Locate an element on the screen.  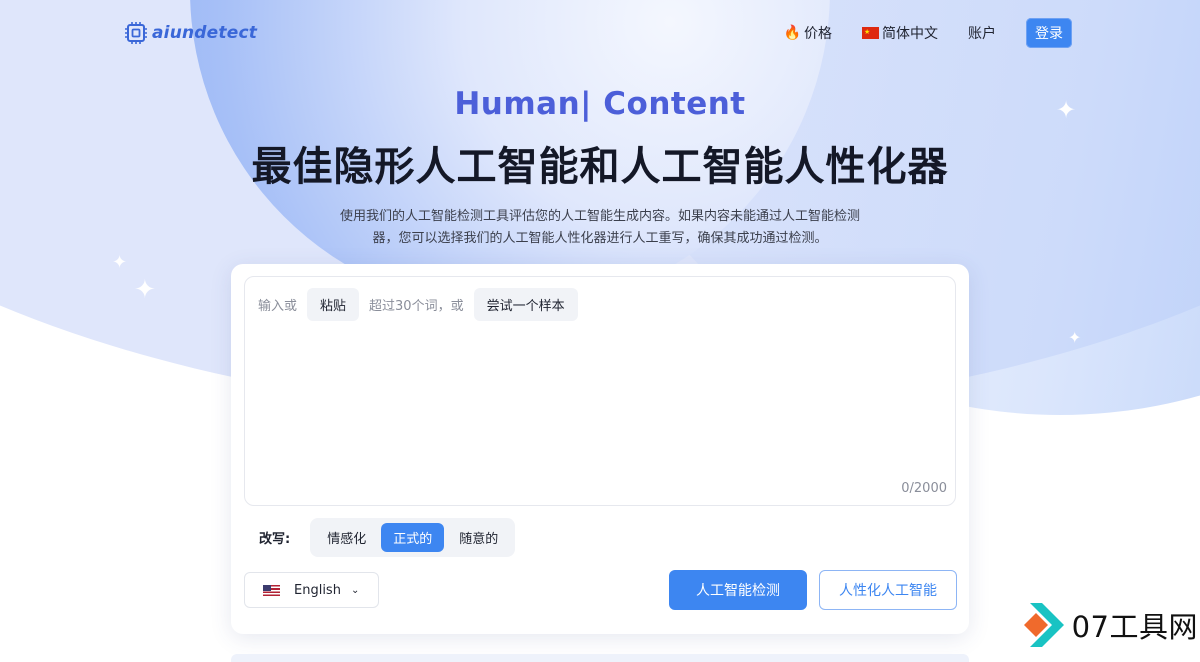
top-nav: 🔥 价格 简体中文 账户 登录 is located at coordinates (928, 33).